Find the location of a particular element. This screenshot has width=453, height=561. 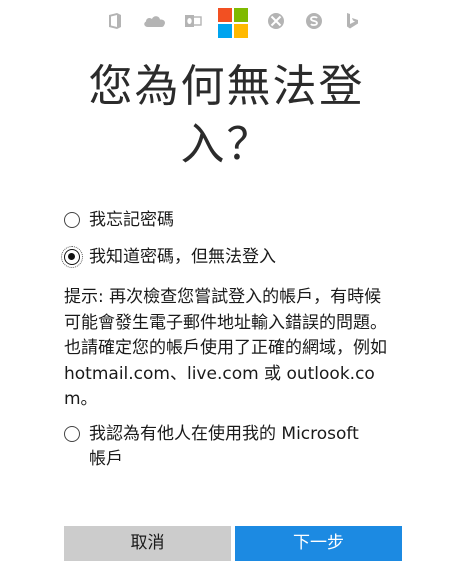

logo-red-square is located at coordinates (225, 15).